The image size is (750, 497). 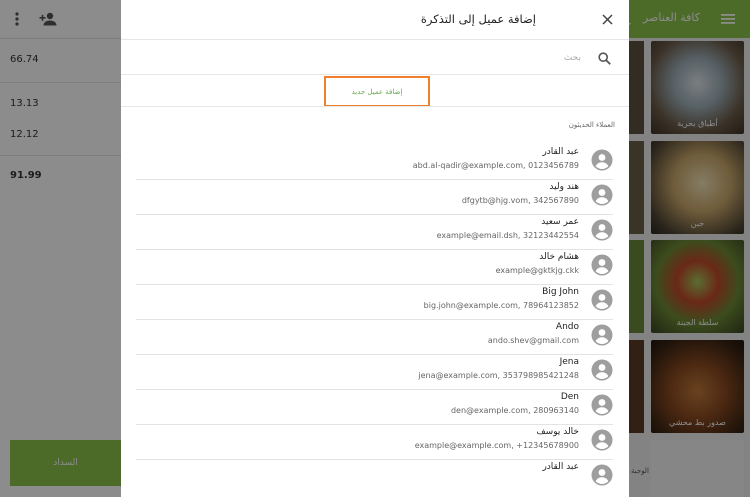 What do you see at coordinates (559, 257) in the screenshot?
I see `customer-name: هشام خالد` at bounding box center [559, 257].